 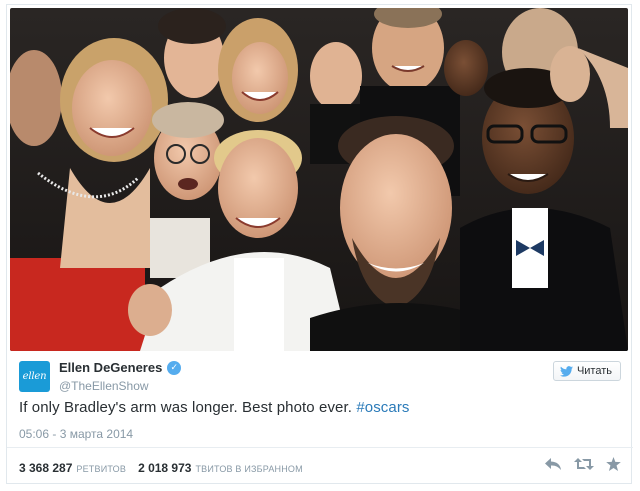 I want to click on hashtag-link: #oscars, so click(x=382, y=407).